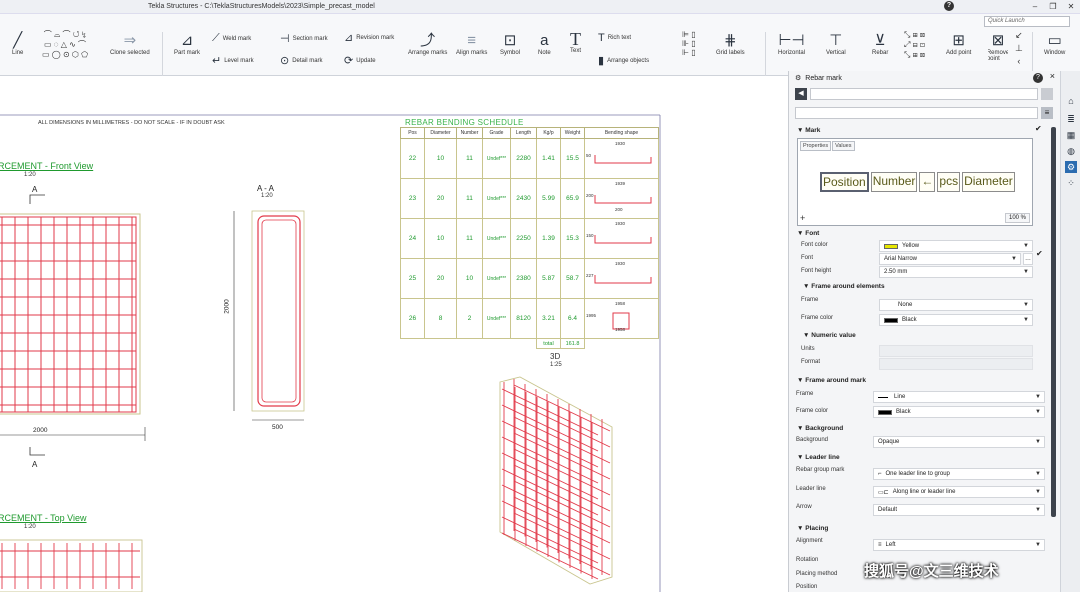 The height and width of the screenshot is (592, 1080). What do you see at coordinates (548, 158) in the screenshot?
I see `table-cell-kg: 1.41` at bounding box center [548, 158].